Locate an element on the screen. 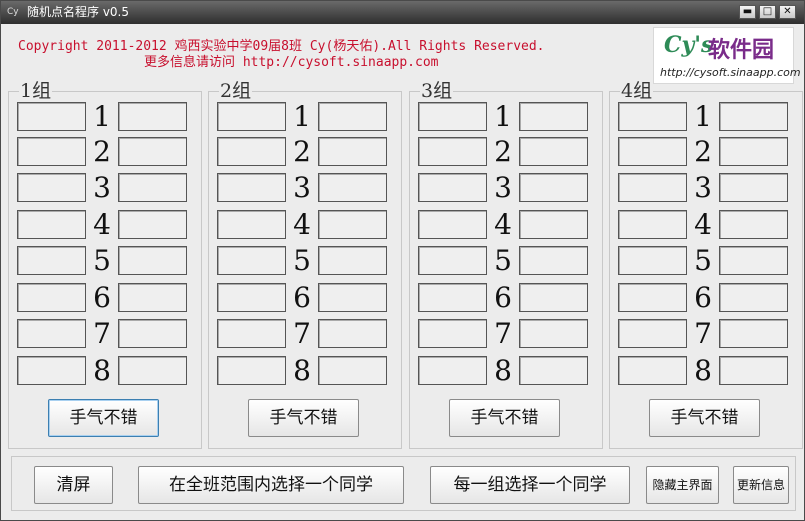 The width and height of the screenshot is (805, 521). lucky-button-group-3: 手气不错 is located at coordinates (504, 418).